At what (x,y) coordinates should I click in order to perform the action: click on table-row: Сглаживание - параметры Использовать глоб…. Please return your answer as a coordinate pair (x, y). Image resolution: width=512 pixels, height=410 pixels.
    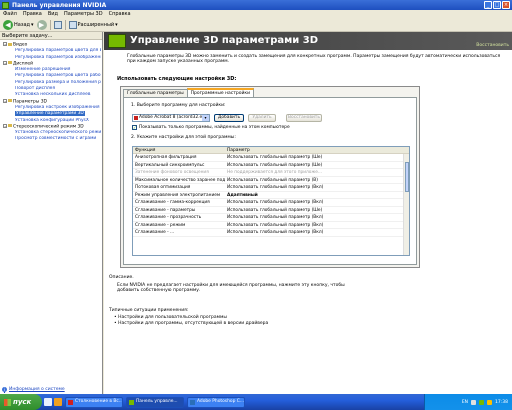
    Looking at the image, I should click on (271, 210).